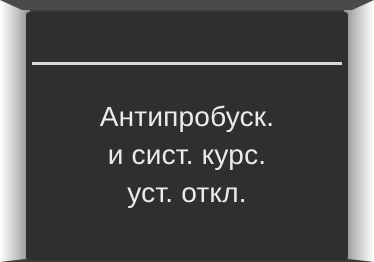 The width and height of the screenshot is (374, 262). I want to click on message-line-2: и сист. курс., so click(187, 154).